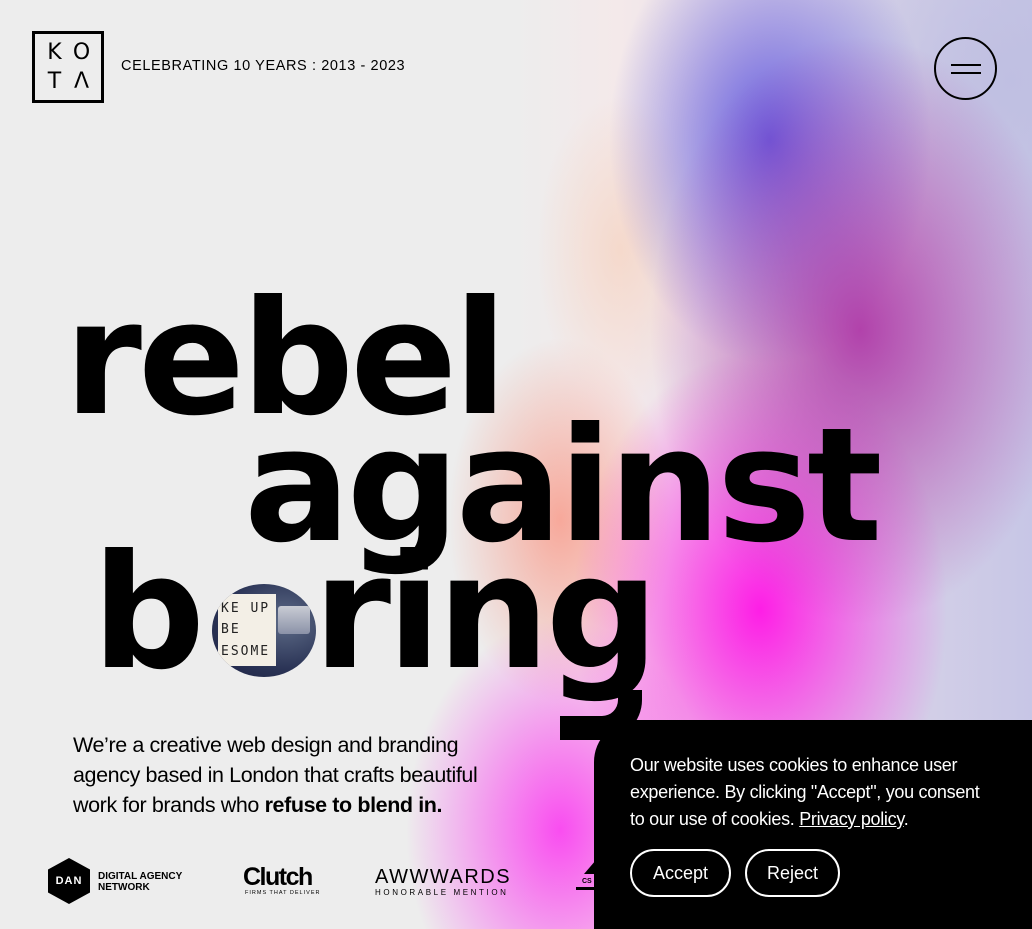 The height and width of the screenshot is (929, 1032). I want to click on awwwards-wordmark: AWWWARDS, so click(443, 877).